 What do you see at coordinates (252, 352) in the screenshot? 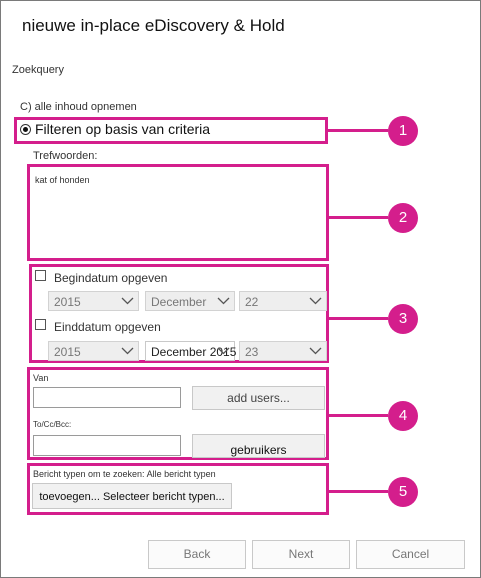
I see `end-day-value: 23` at bounding box center [252, 352].